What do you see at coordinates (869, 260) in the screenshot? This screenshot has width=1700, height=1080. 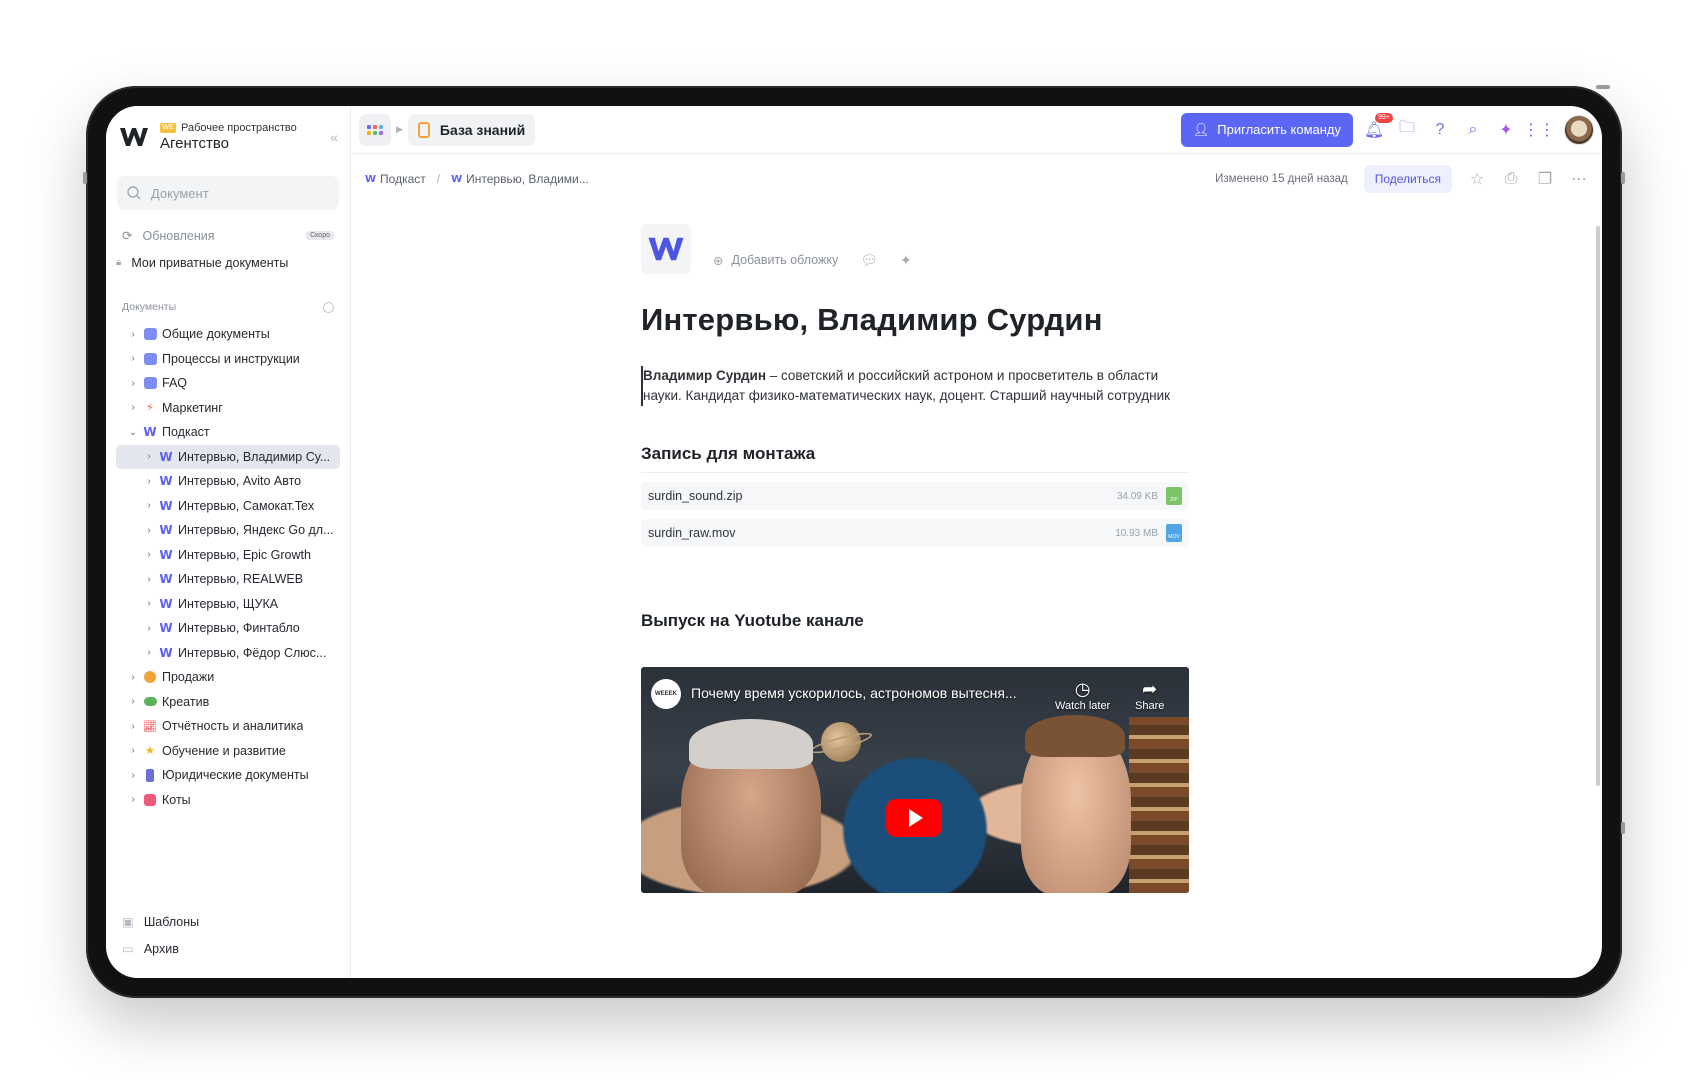 I see `comment-icon: 💬︎` at bounding box center [869, 260].